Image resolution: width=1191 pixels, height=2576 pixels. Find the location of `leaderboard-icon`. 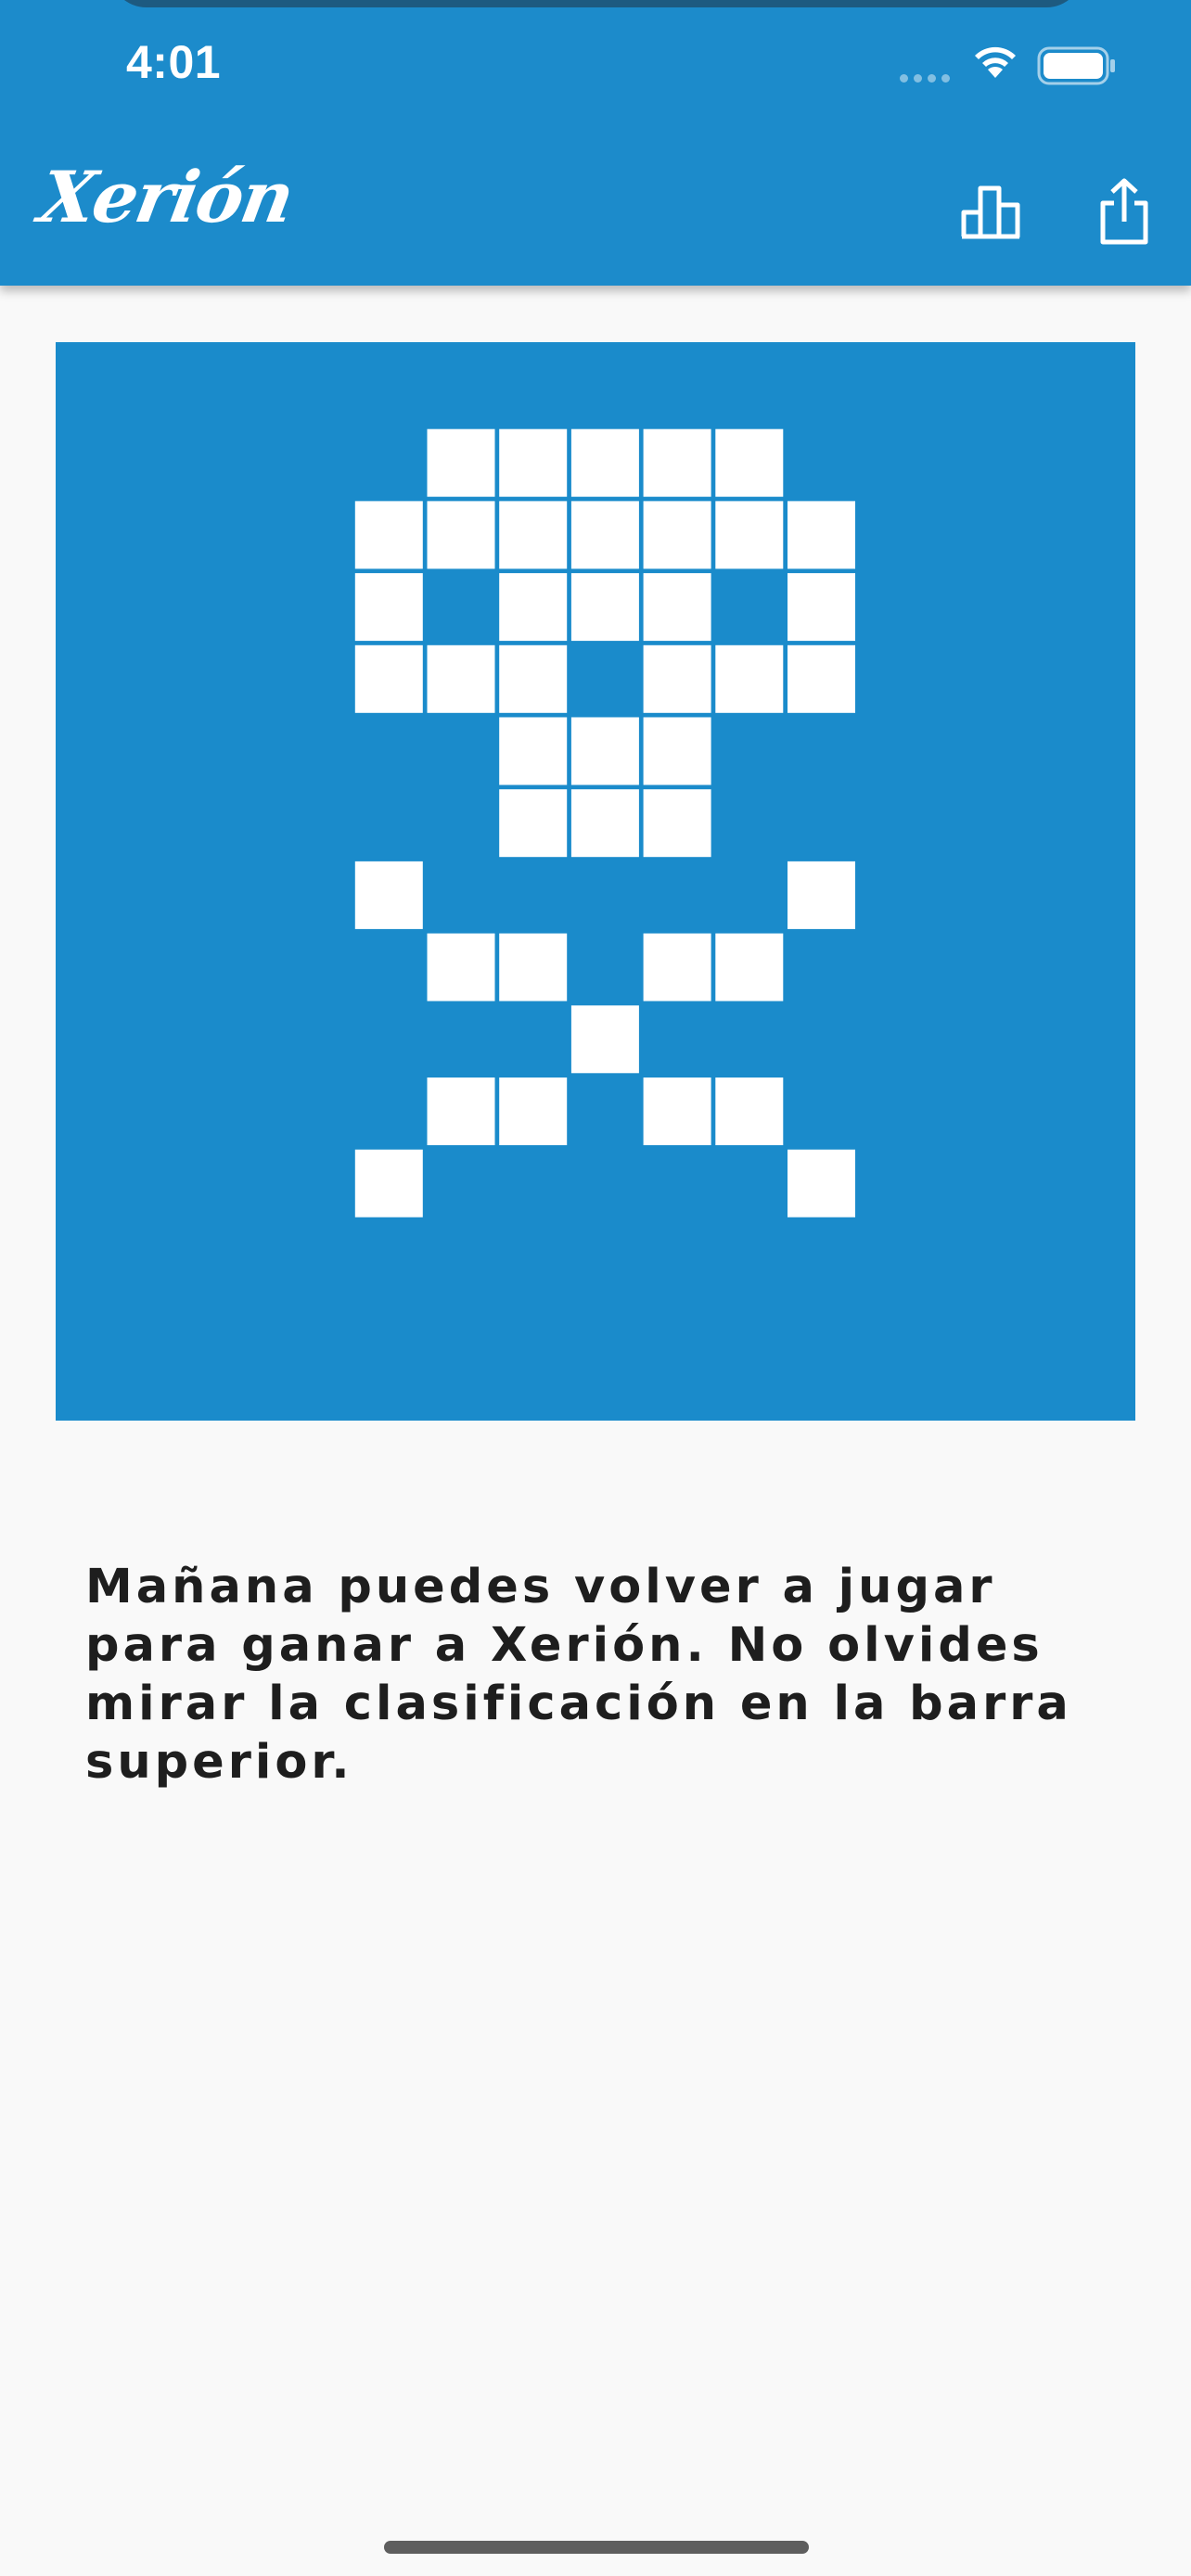

leaderboard-icon is located at coordinates (990, 212).